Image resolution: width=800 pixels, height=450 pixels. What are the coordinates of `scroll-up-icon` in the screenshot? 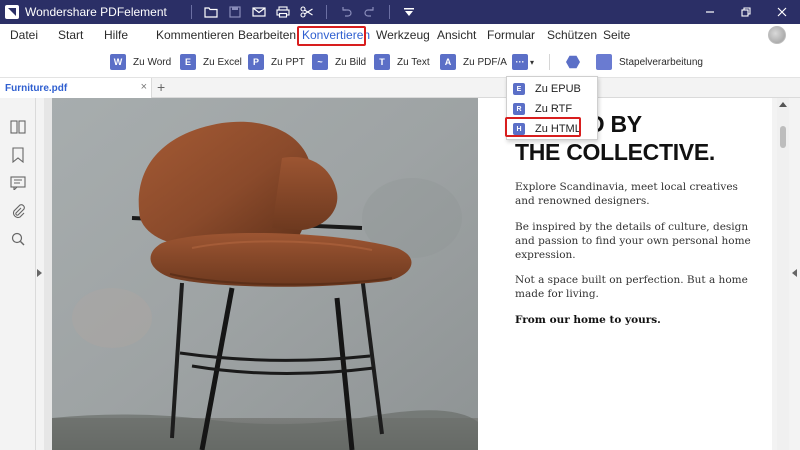 It's located at (783, 104).